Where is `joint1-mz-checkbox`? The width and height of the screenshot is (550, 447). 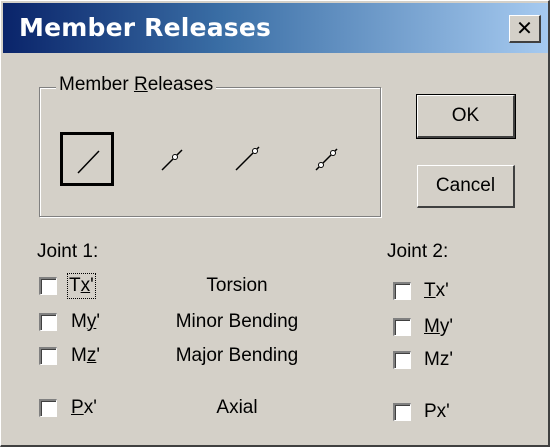
joint1-mz-checkbox is located at coordinates (48, 356).